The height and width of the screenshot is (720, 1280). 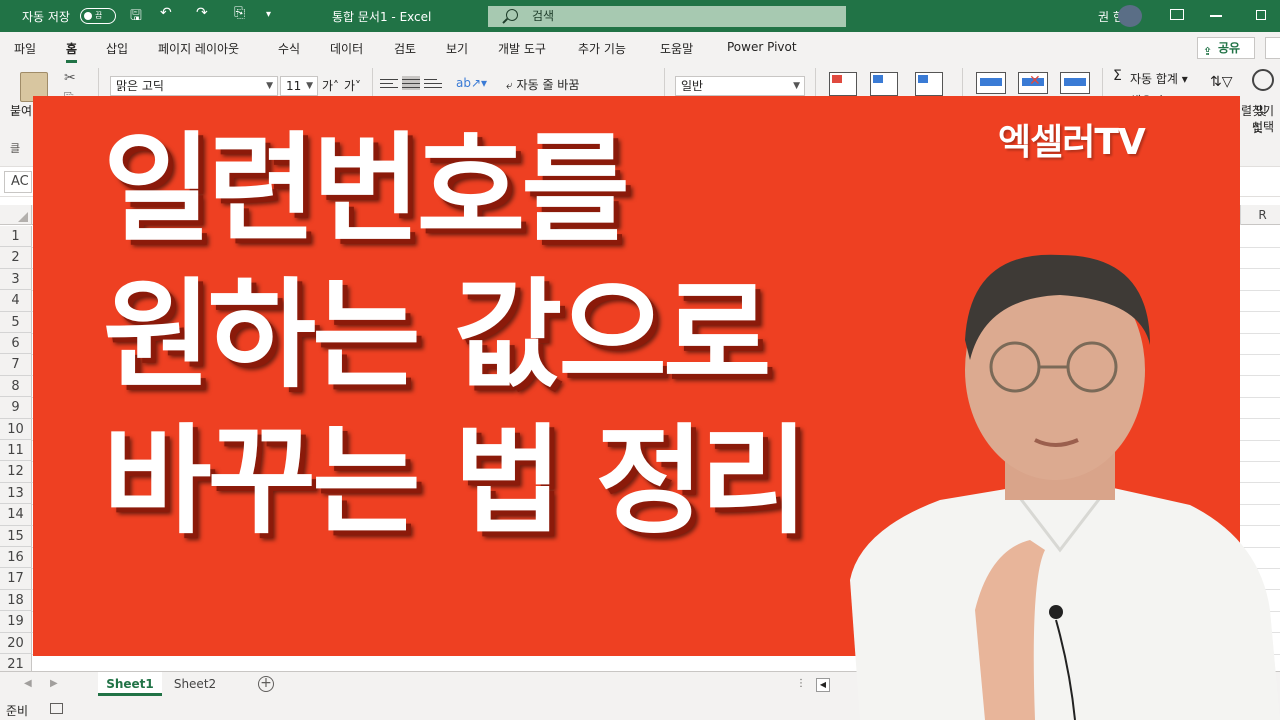 What do you see at coordinates (1216, 16) in the screenshot?
I see `minimize-icon` at bounding box center [1216, 16].